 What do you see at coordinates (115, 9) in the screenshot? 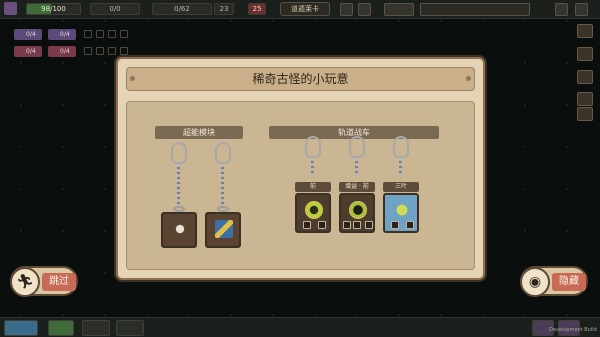
I see `resource-counter: 0/0` at bounding box center [115, 9].